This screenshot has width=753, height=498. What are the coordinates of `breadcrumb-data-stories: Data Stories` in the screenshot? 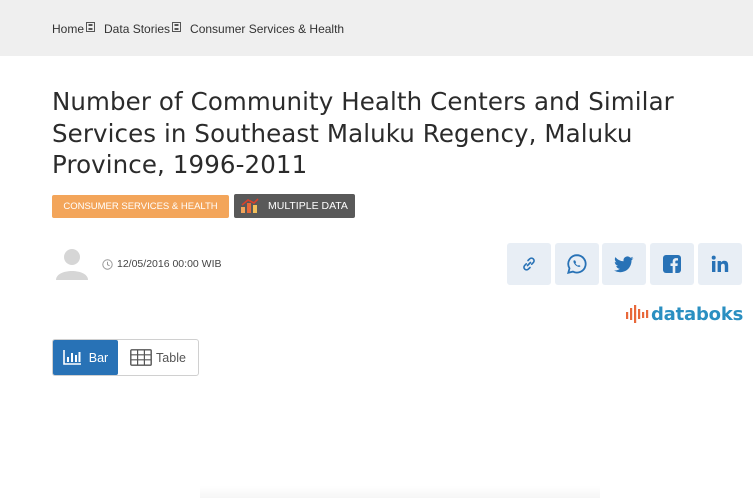 It's located at (137, 29).